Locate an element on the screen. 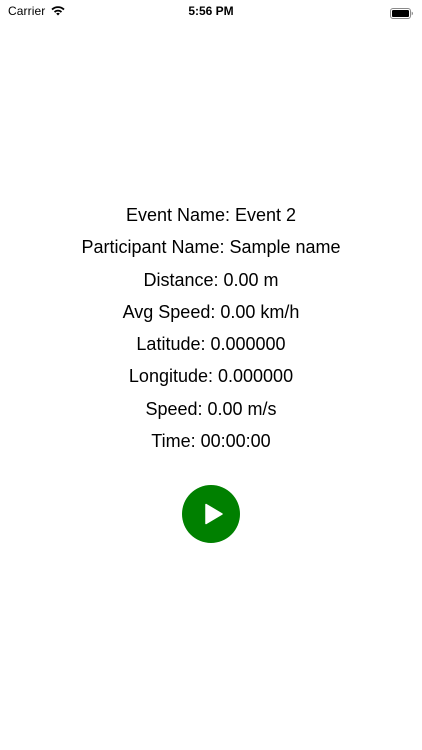 Image resolution: width=422 pixels, height=750 pixels. latitude-label: Latitude: 0.000000 is located at coordinates (211, 344).